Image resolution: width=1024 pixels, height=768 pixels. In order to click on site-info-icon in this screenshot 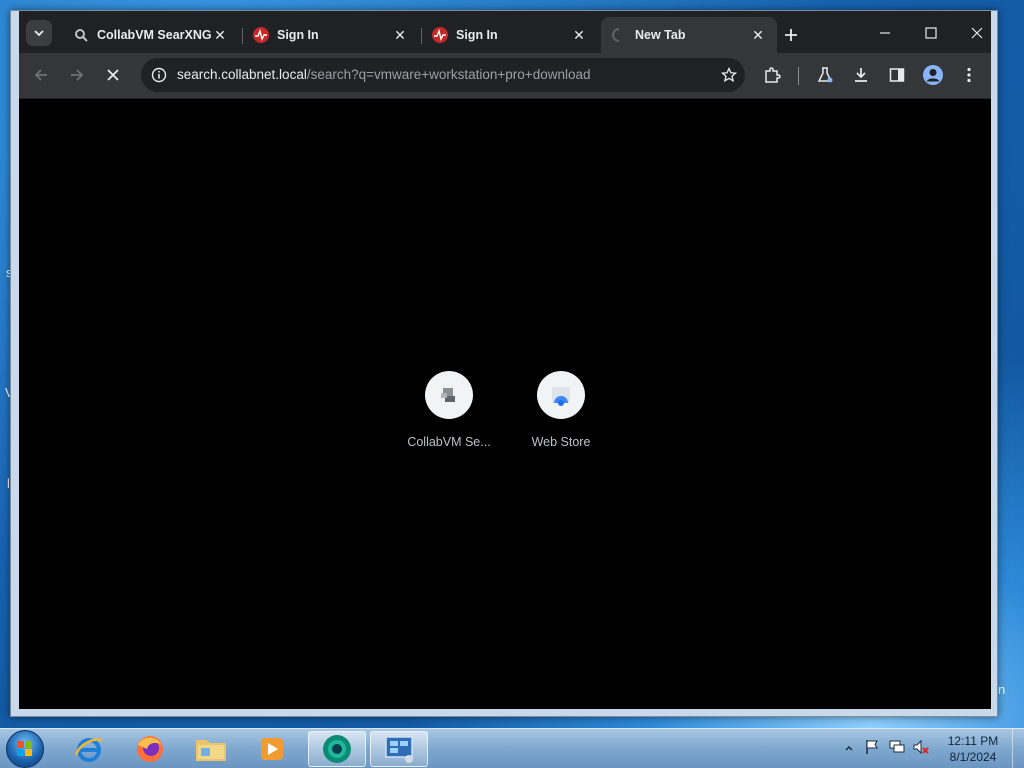, I will do `click(159, 77)`.